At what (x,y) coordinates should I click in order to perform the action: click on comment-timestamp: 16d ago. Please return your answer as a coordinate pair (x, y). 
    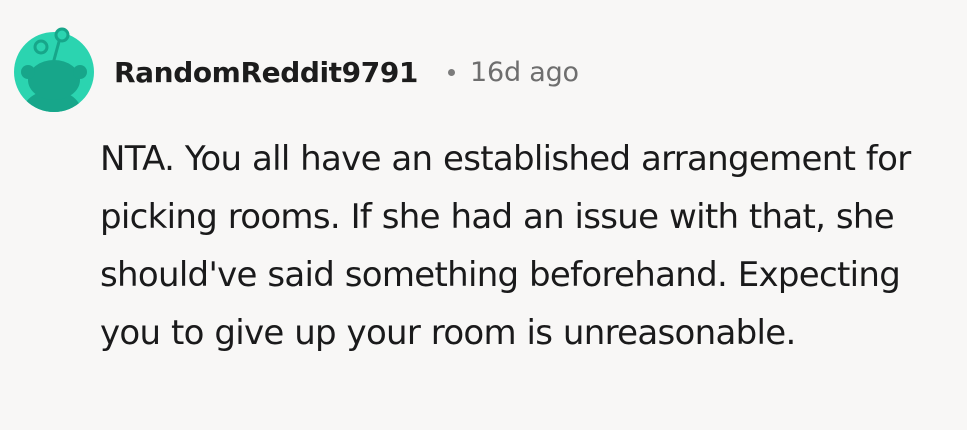
    Looking at the image, I should click on (524, 72).